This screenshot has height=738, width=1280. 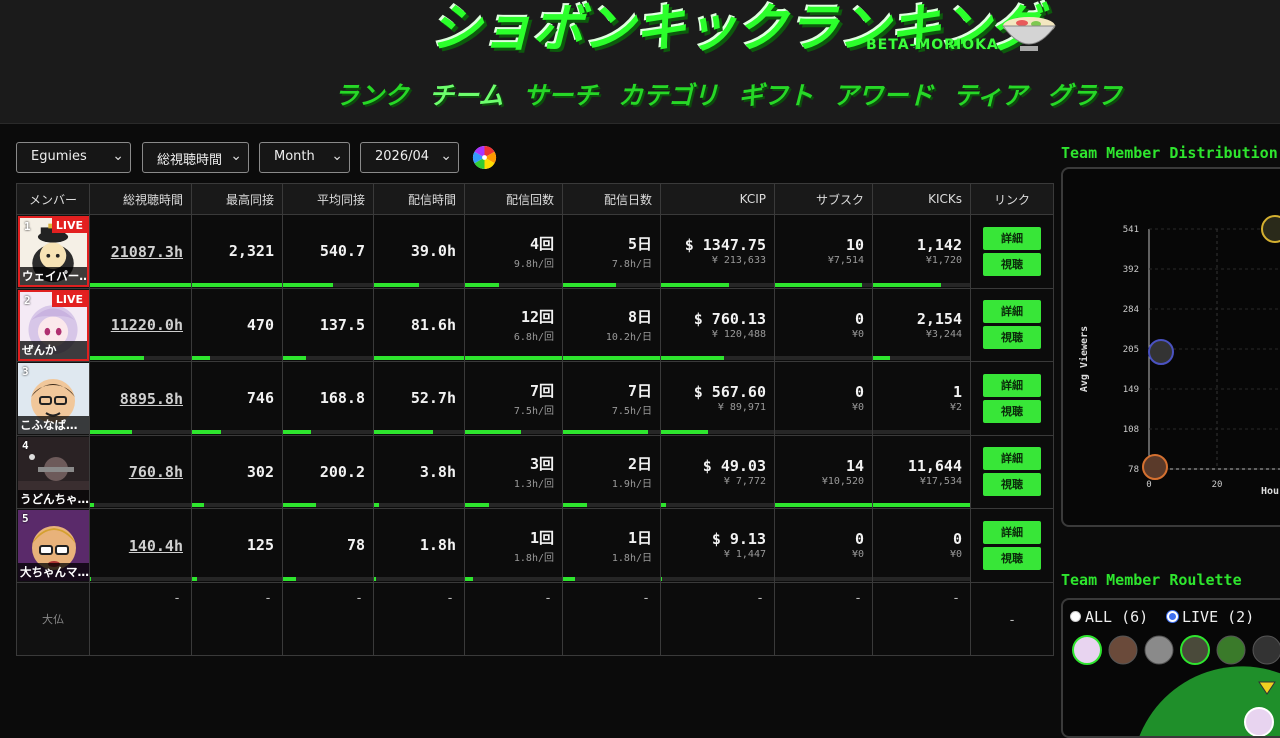 What do you see at coordinates (260, 324) in the screenshot?
I see `stat-value: 470` at bounding box center [260, 324].